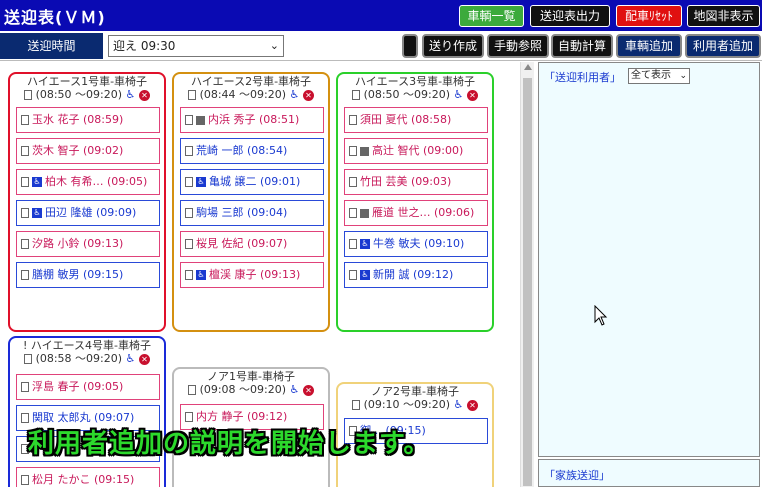 The image size is (762, 487). Describe the element at coordinates (55, 17) in the screenshot. I see `app-title: 送迎表(ＶＭ)` at that location.